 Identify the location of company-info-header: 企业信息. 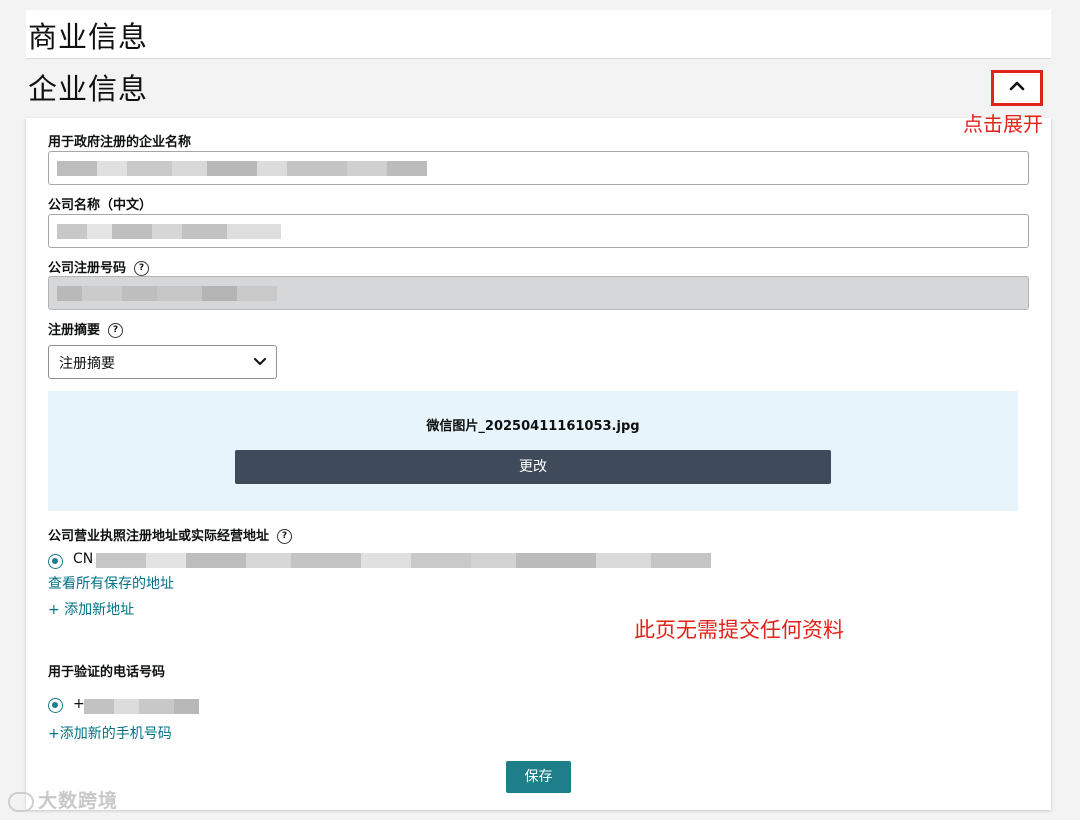
(538, 90).